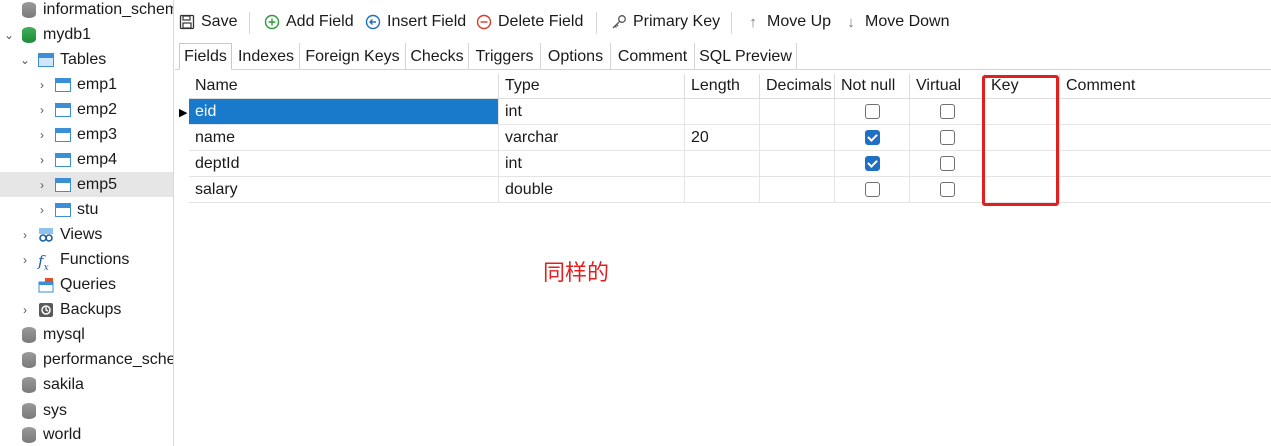 The height and width of the screenshot is (446, 1271). I want to click on not-null-cell, so click(872, 138).